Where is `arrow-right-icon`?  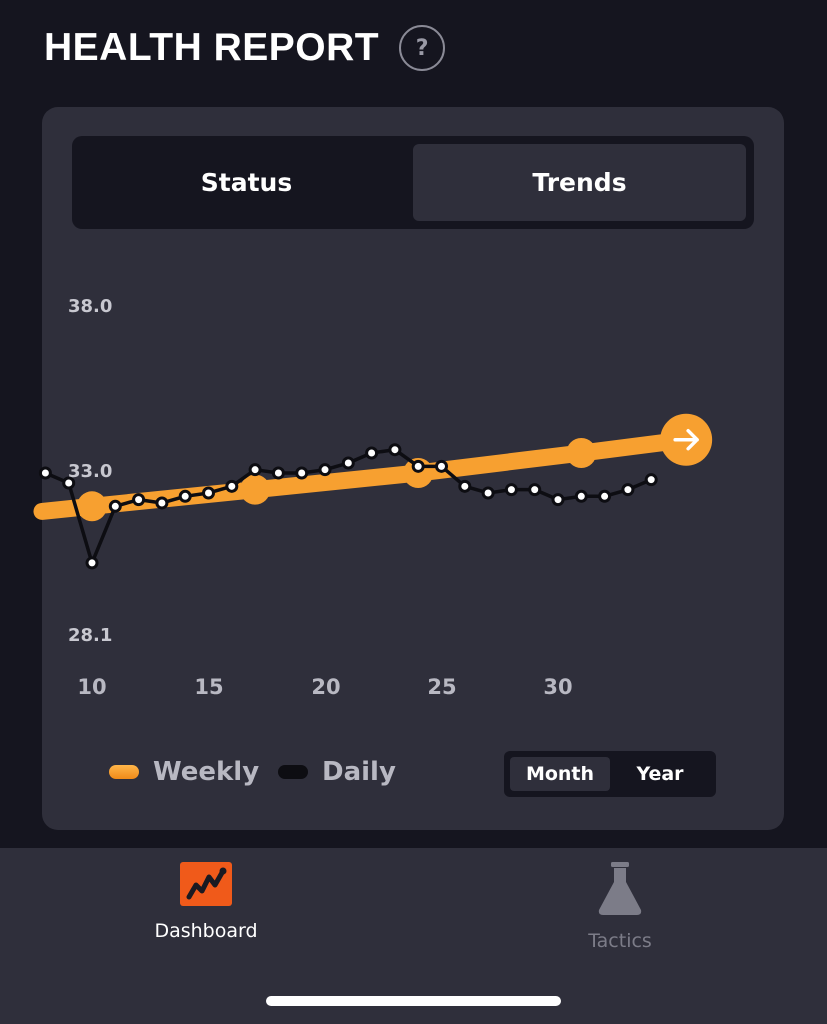
arrow-right-icon is located at coordinates (686, 439).